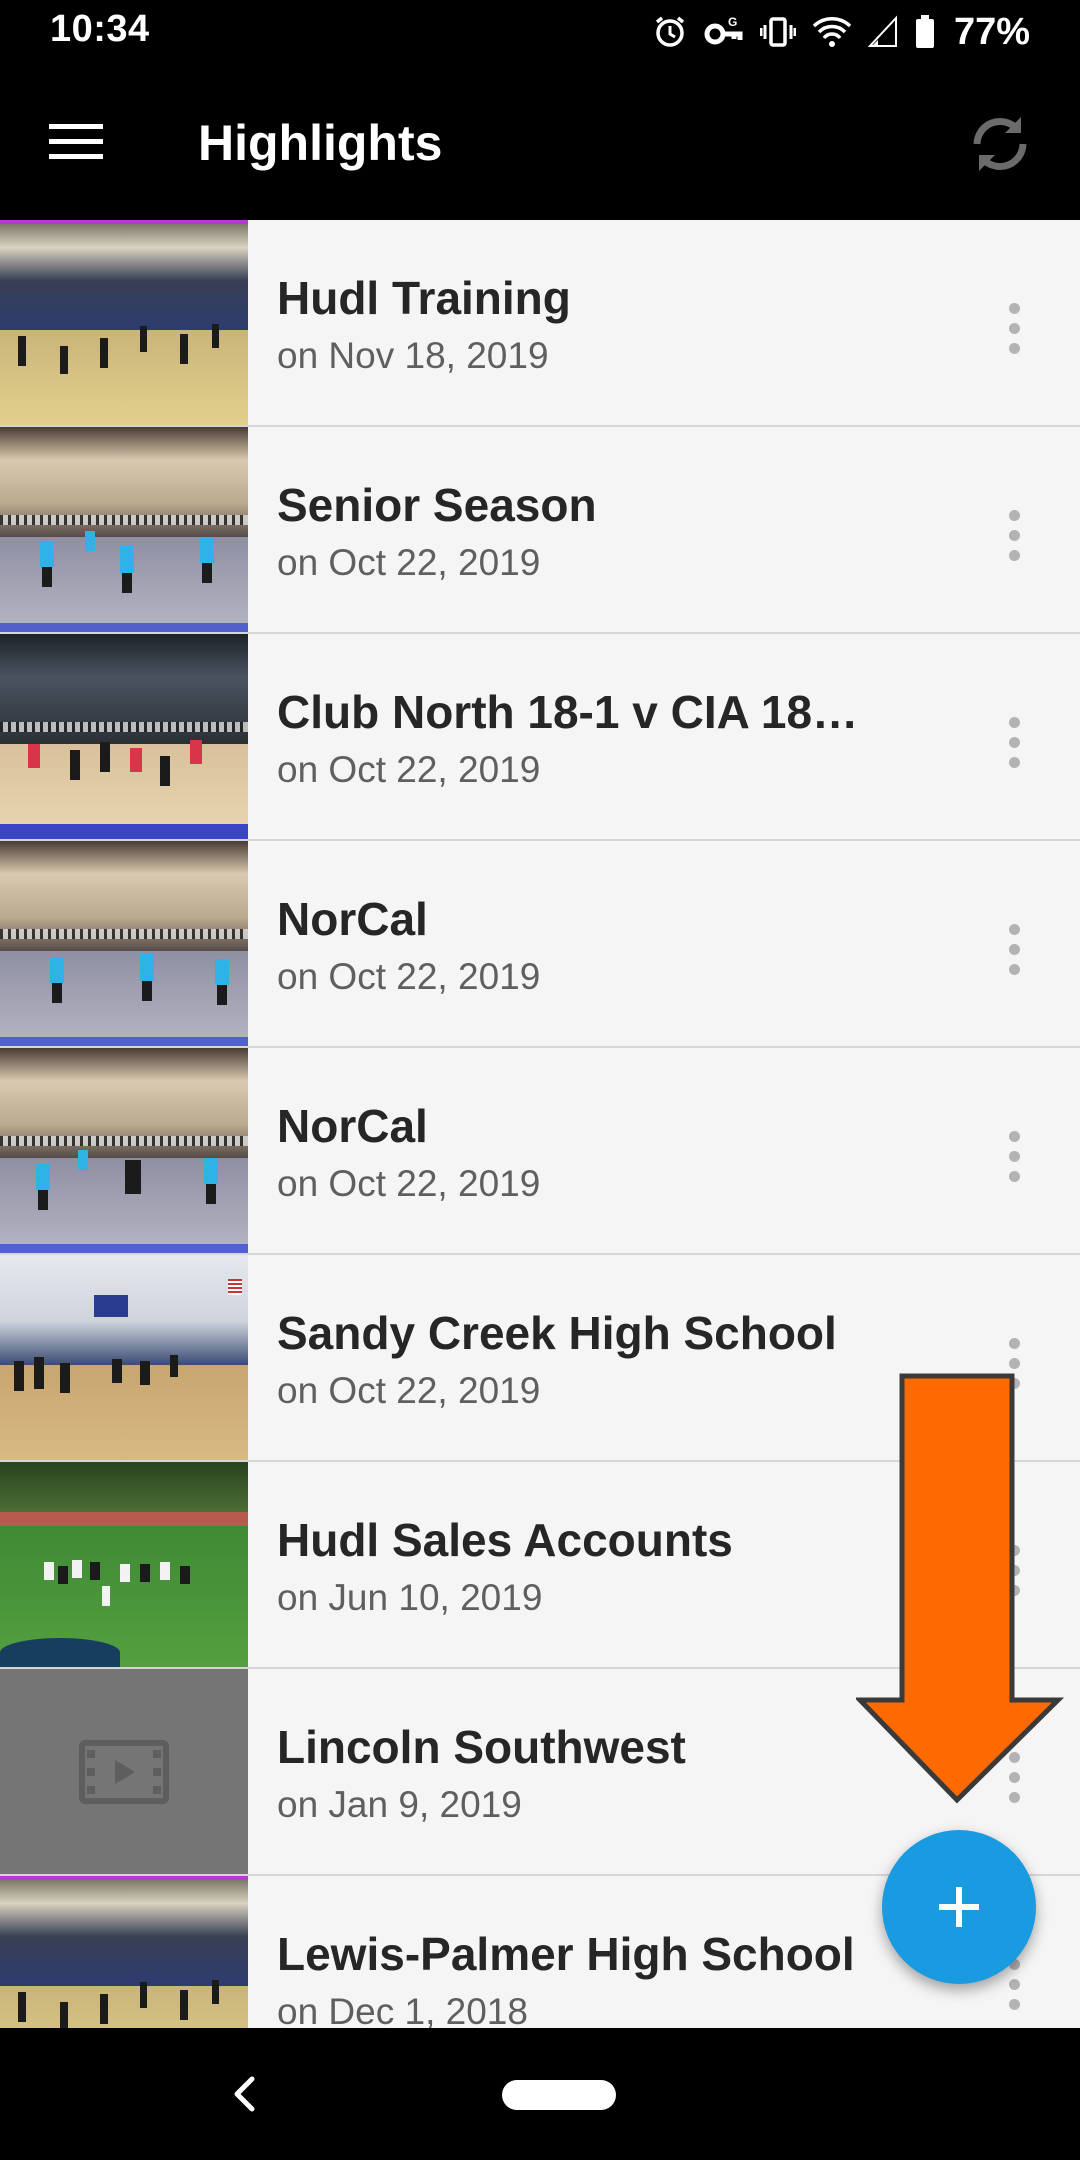 This screenshot has height=2160, width=1080. I want to click on system-nav-bar, so click(540, 2094).